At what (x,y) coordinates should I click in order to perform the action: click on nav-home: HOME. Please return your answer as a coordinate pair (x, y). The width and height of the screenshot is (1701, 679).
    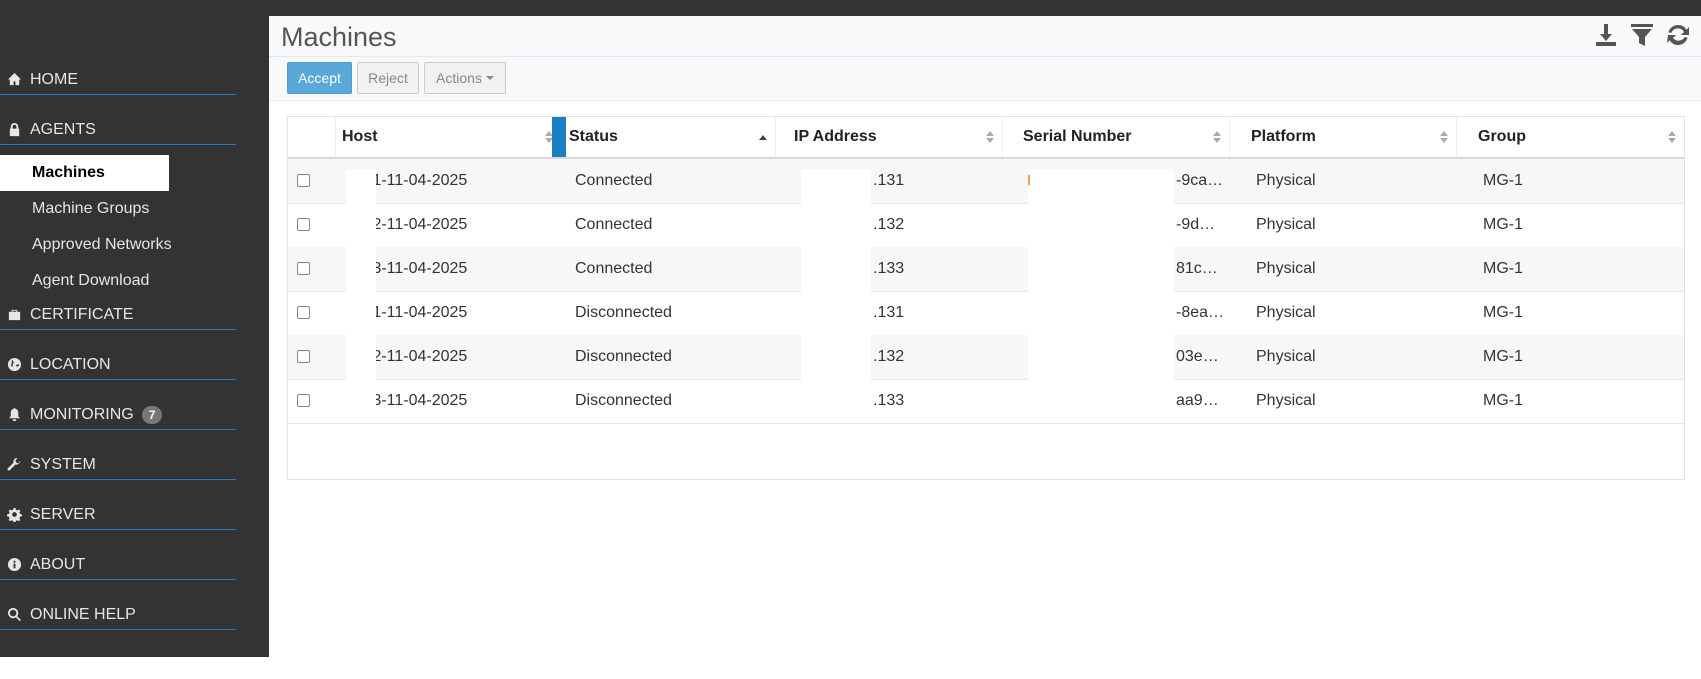
    Looking at the image, I should click on (118, 80).